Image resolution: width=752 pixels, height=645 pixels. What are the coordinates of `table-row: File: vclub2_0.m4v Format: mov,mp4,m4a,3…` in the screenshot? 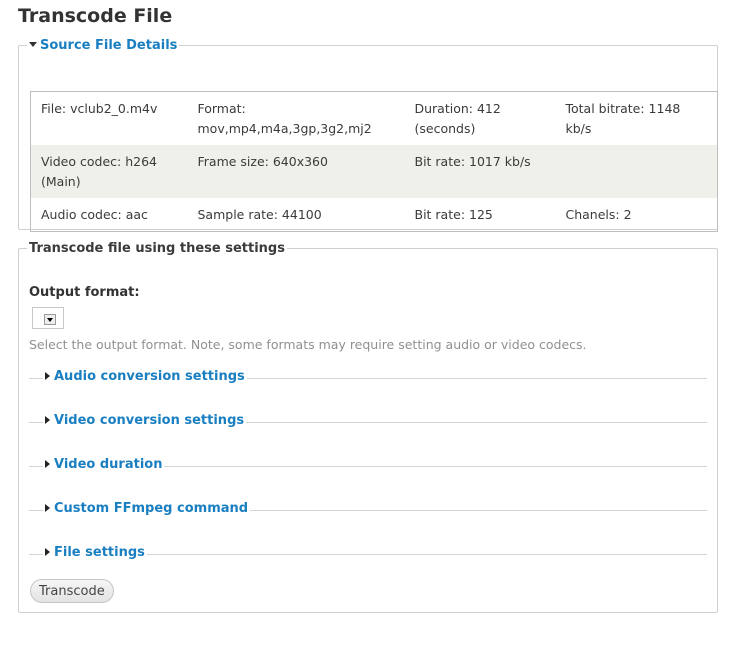 It's located at (374, 119).